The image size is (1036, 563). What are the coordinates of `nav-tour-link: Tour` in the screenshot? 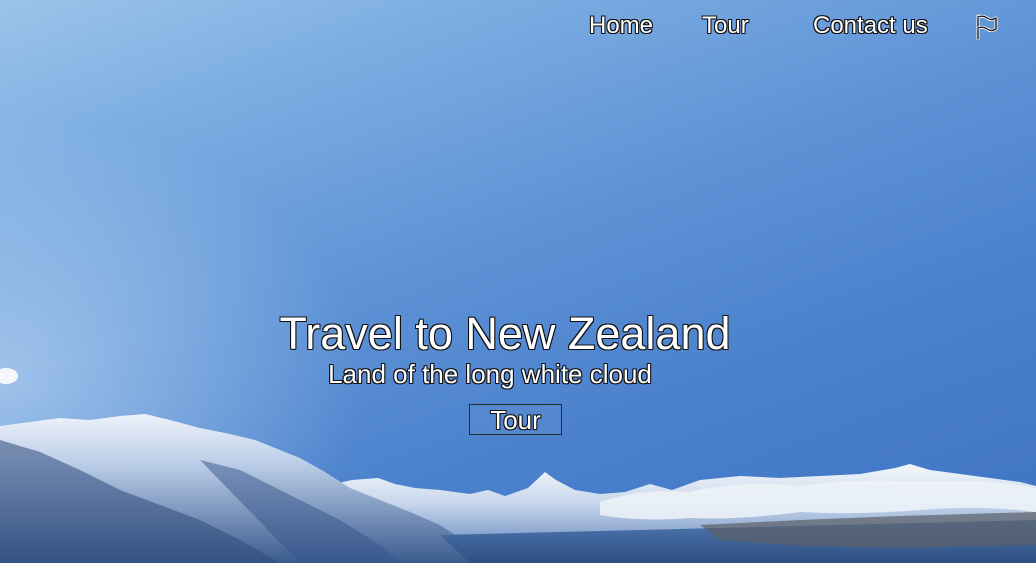 It's located at (725, 26).